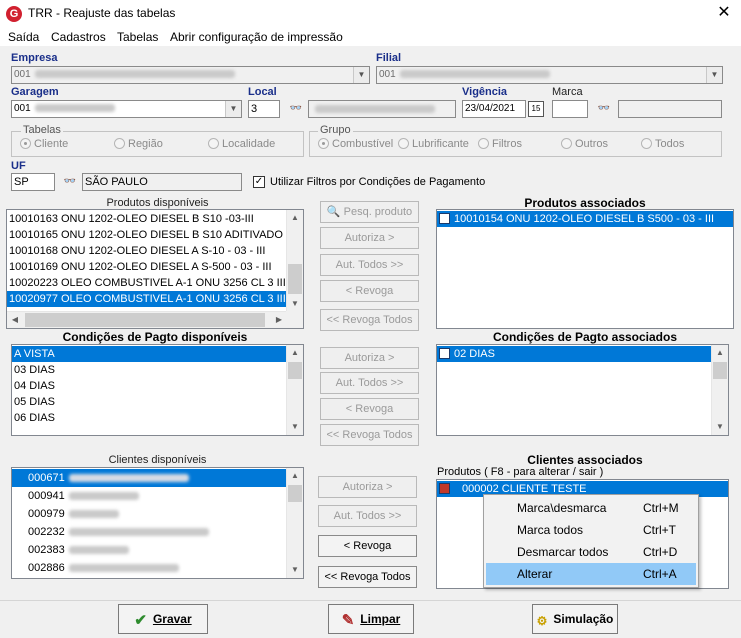 This screenshot has width=741, height=638. Describe the element at coordinates (369, 358) in the screenshot. I see `autoriza-cond-button: Autoriza >` at that location.